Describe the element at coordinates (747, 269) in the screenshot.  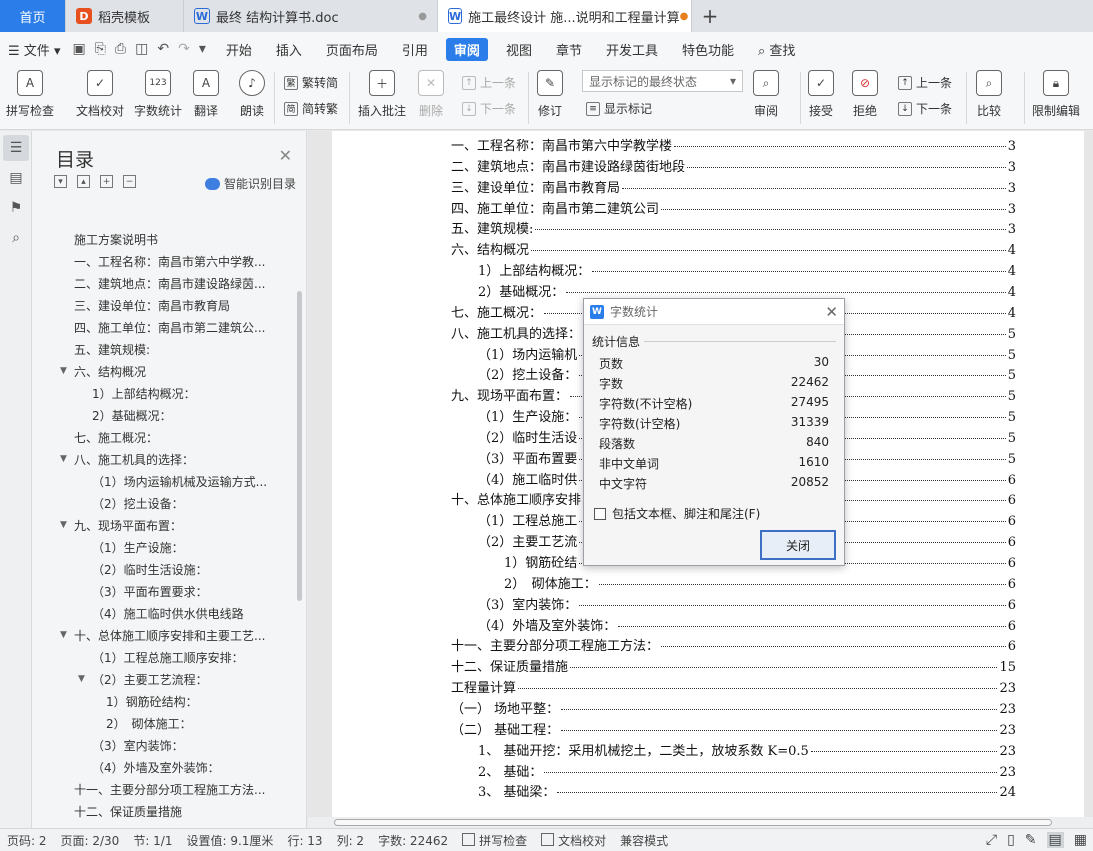
I see `doc-toc-line: 1）上部结构概况： 4` at that location.